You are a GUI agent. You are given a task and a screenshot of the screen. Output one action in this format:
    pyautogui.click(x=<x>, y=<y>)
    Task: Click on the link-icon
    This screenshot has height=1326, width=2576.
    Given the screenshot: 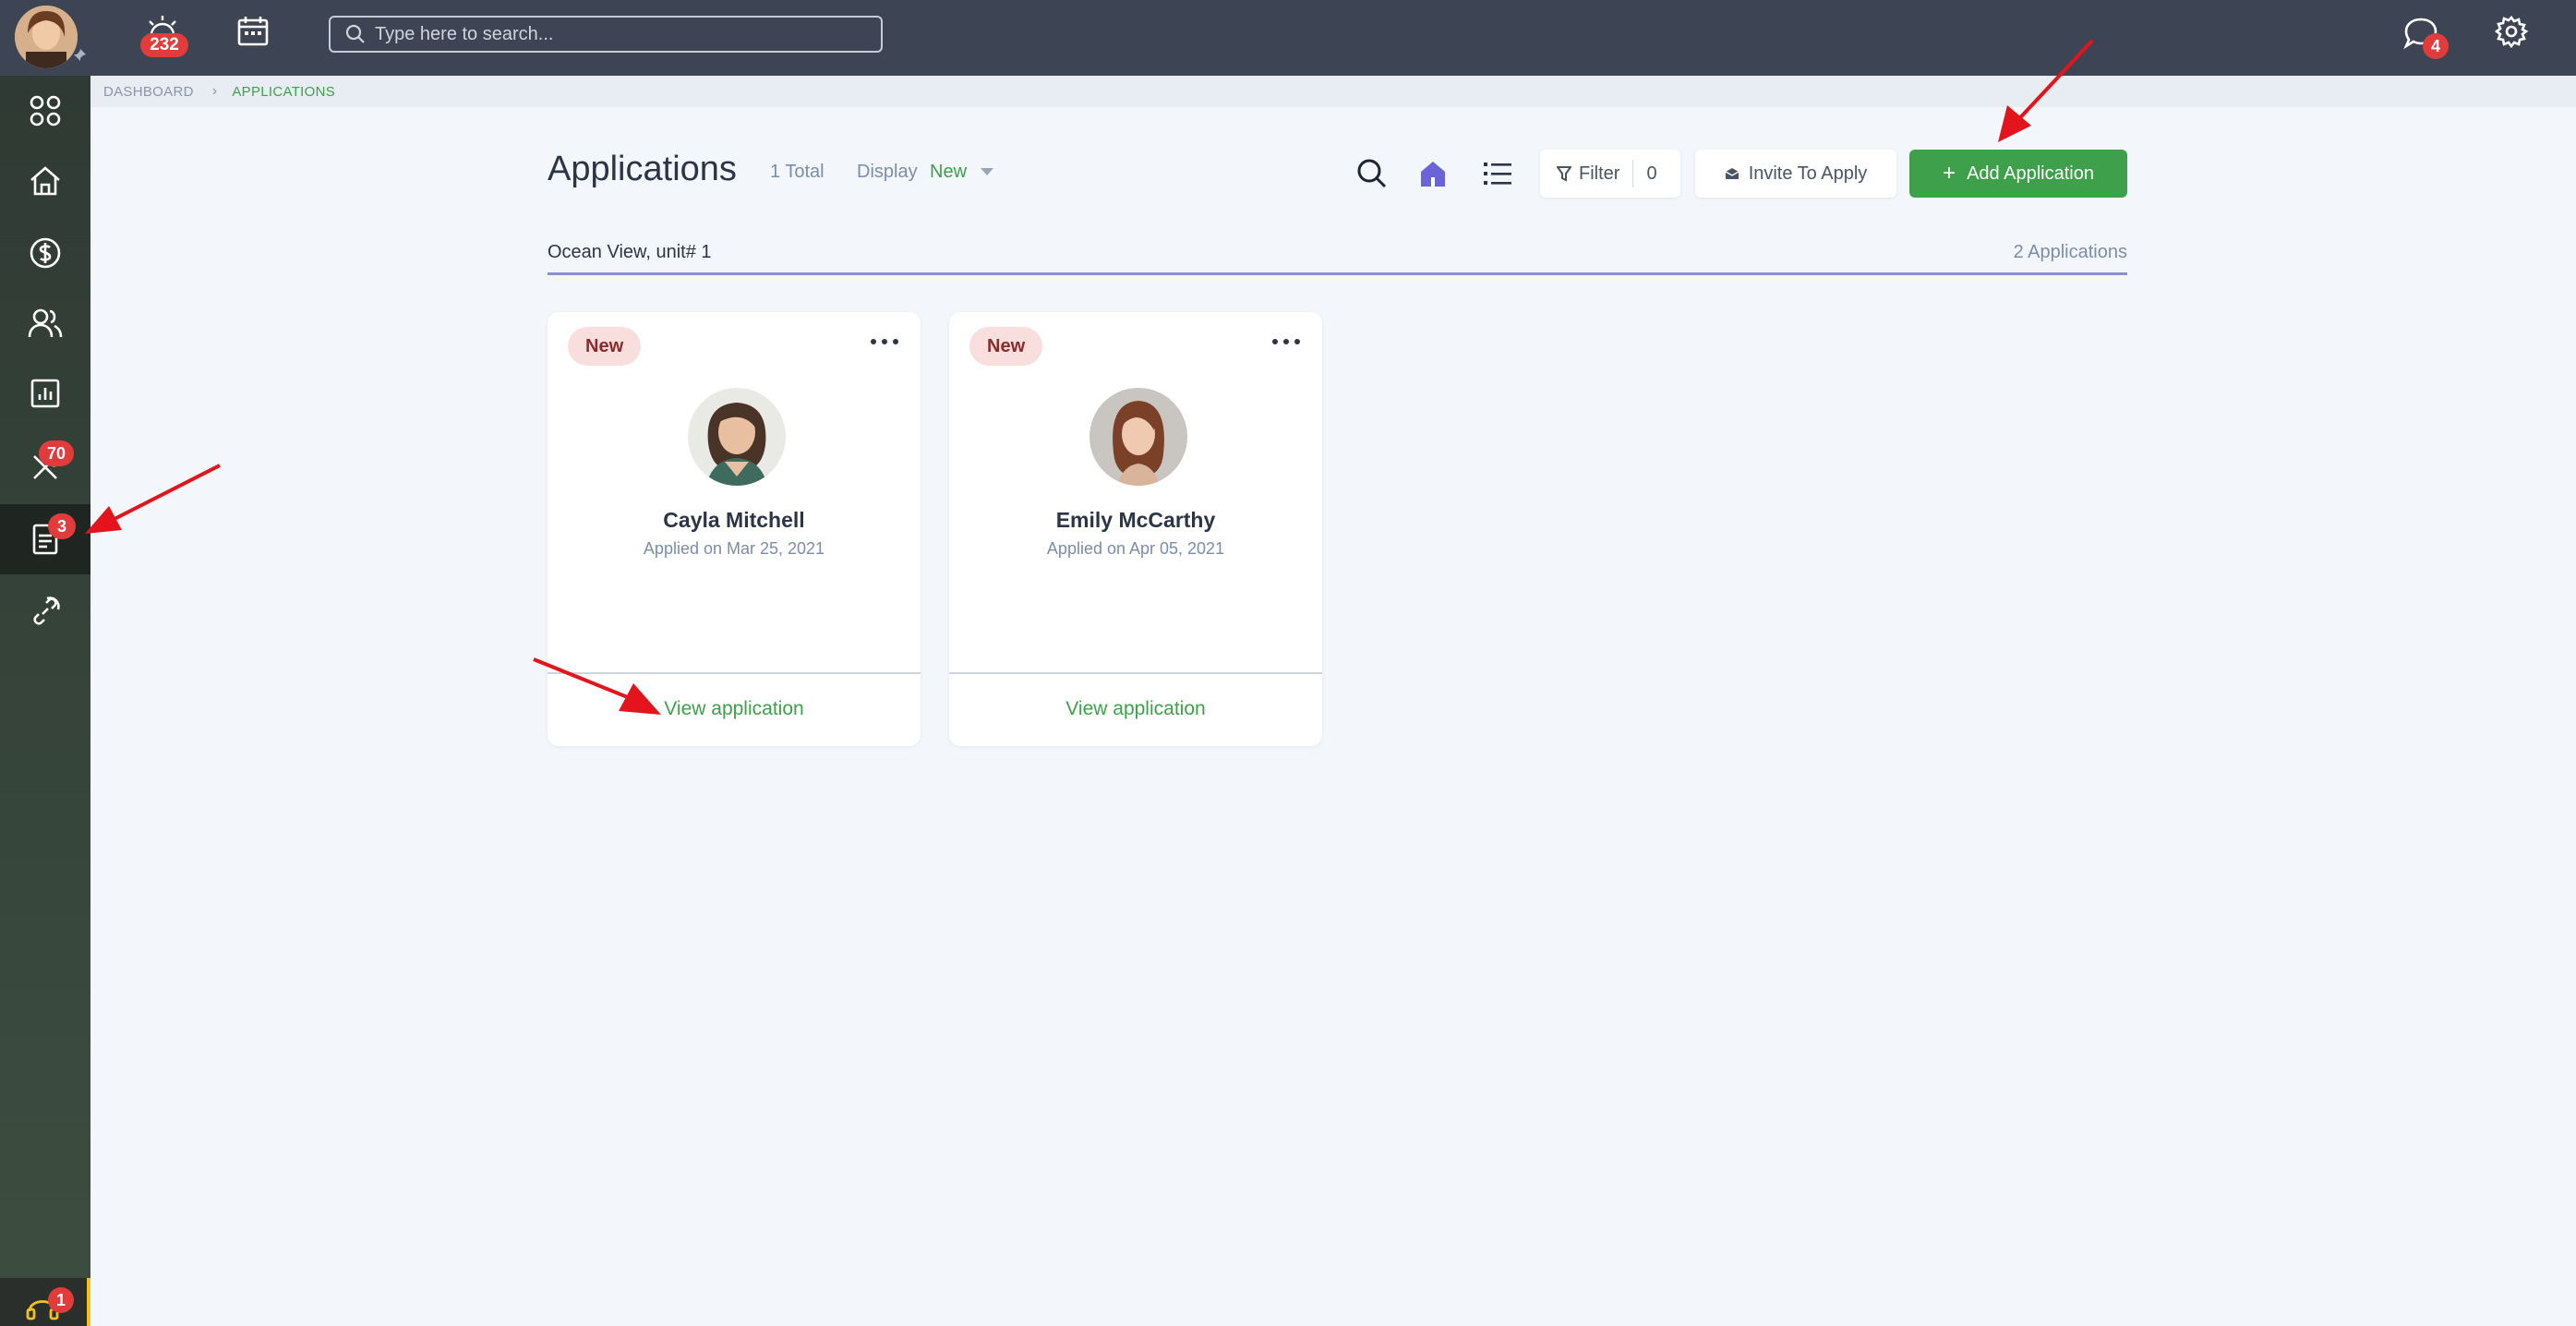 What is the action you would take?
    pyautogui.click(x=46, y=611)
    